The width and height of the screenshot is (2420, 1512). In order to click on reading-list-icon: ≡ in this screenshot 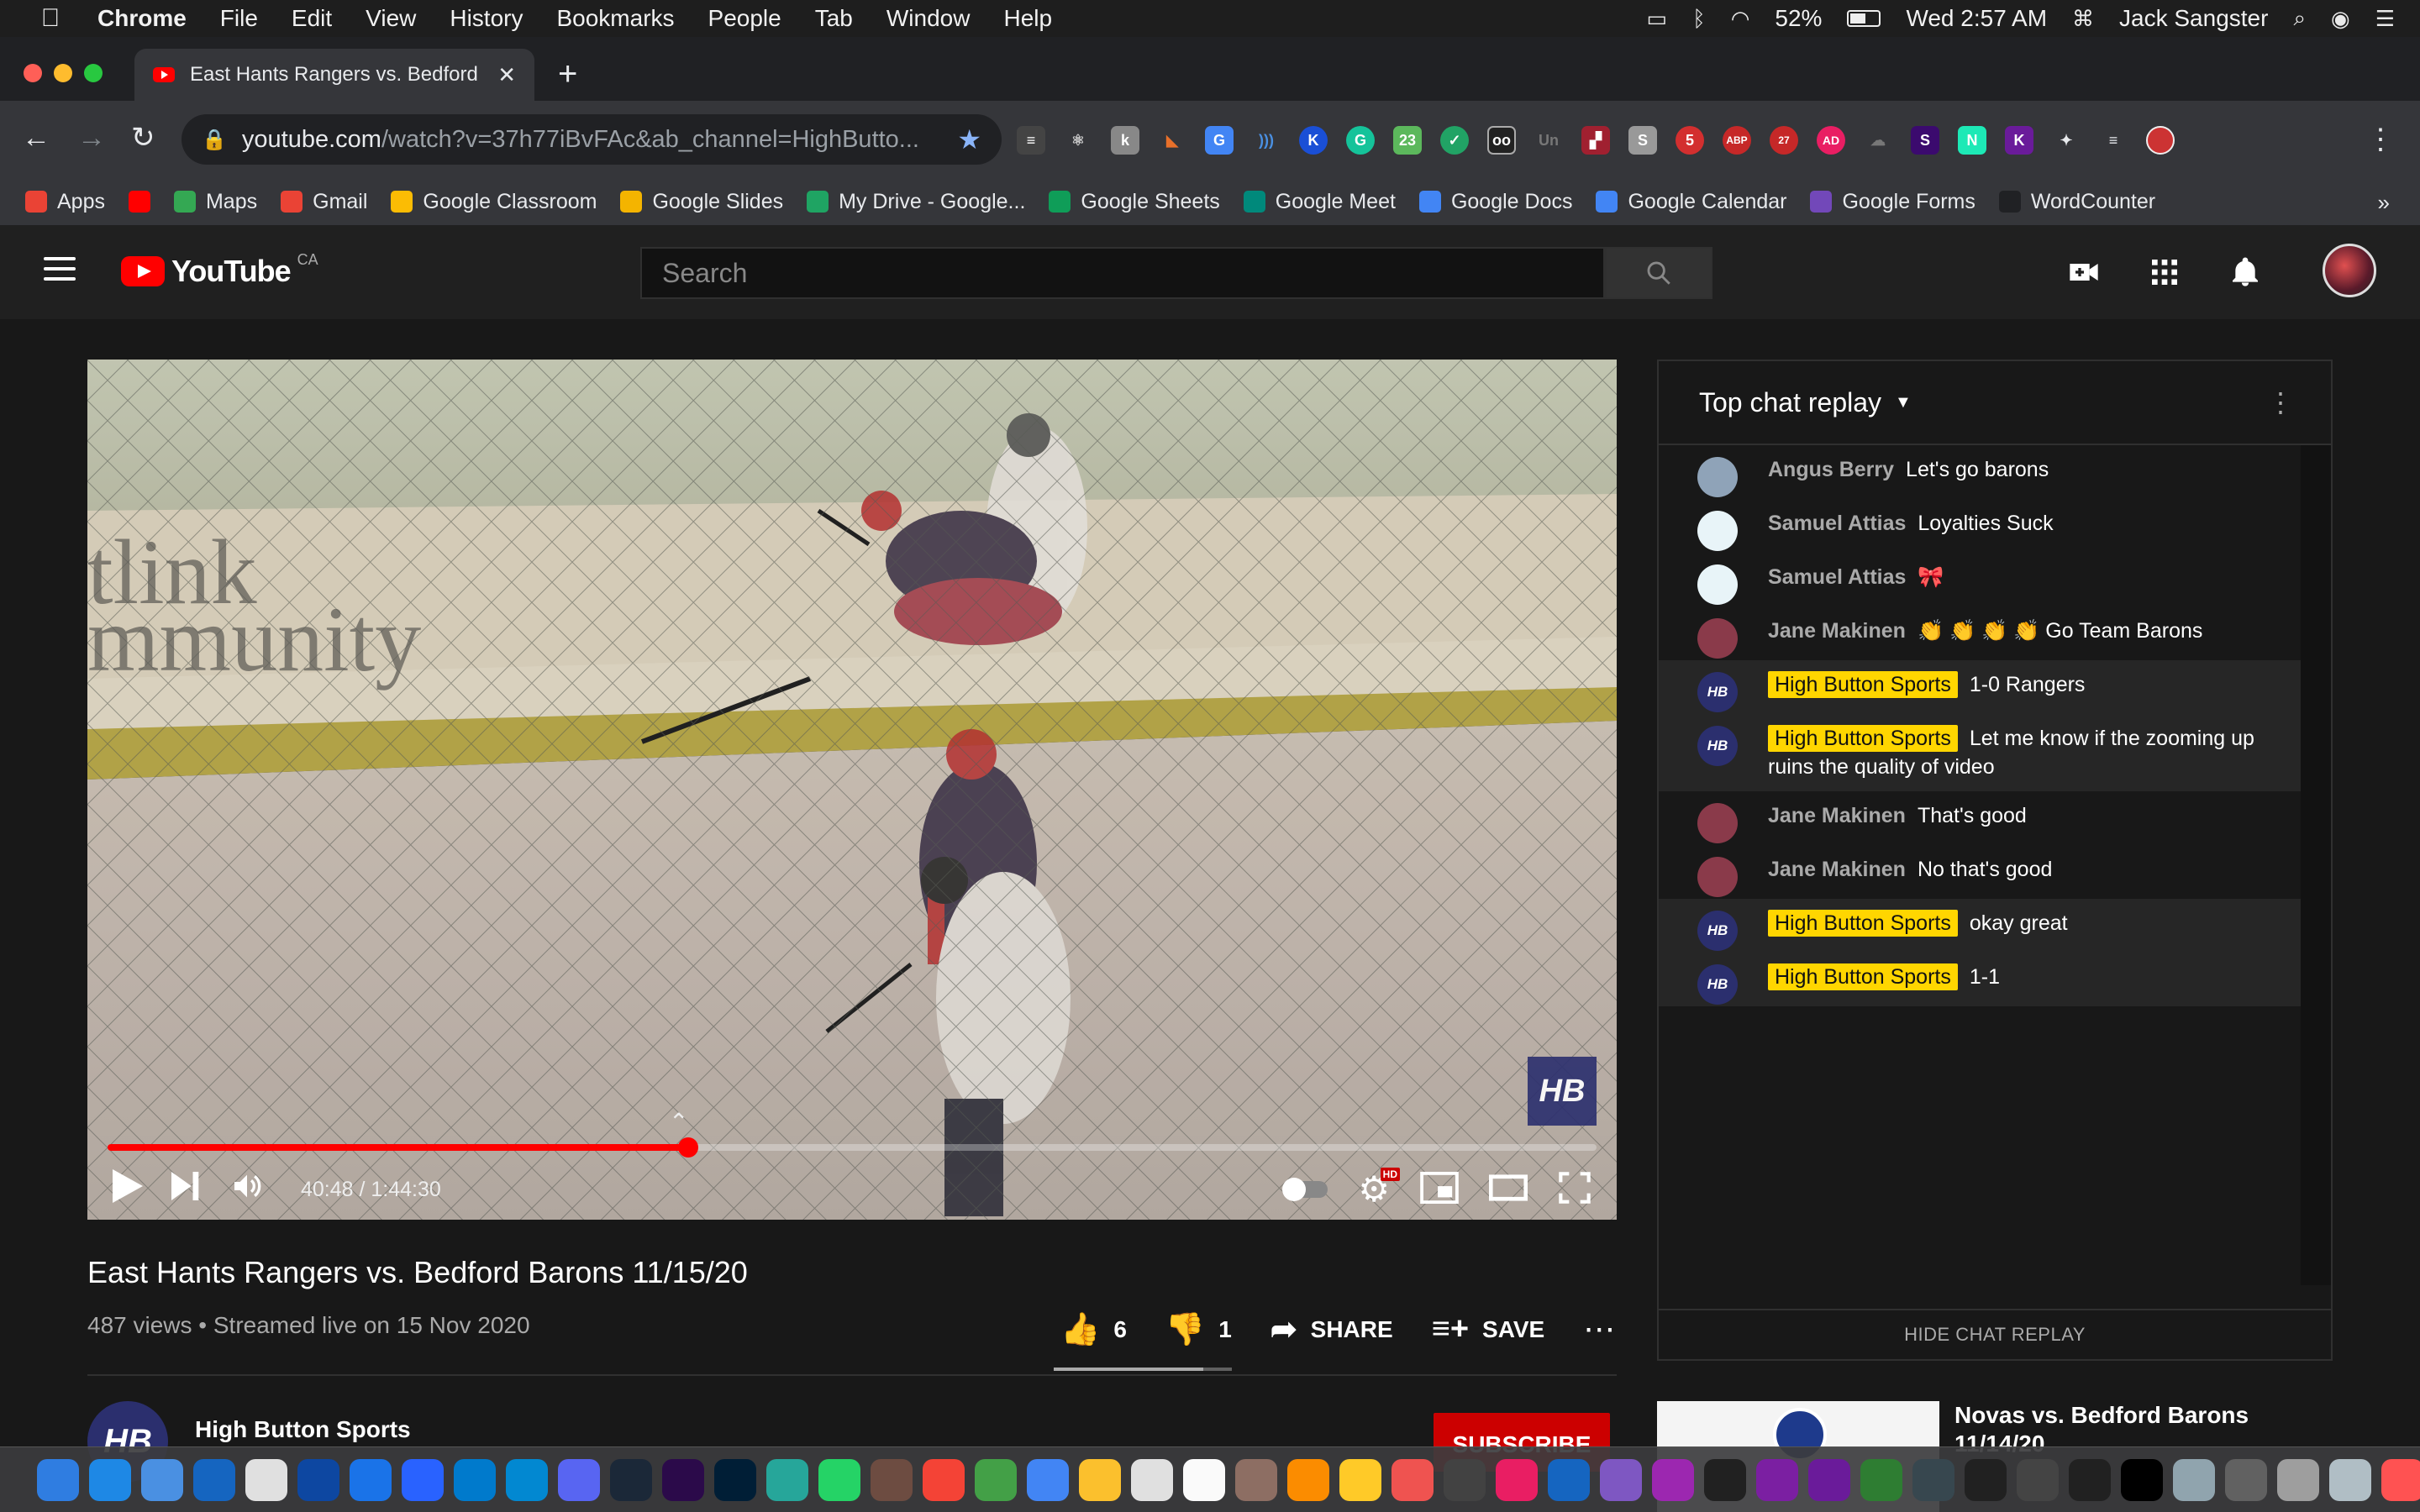, I will do `click(2113, 140)`.